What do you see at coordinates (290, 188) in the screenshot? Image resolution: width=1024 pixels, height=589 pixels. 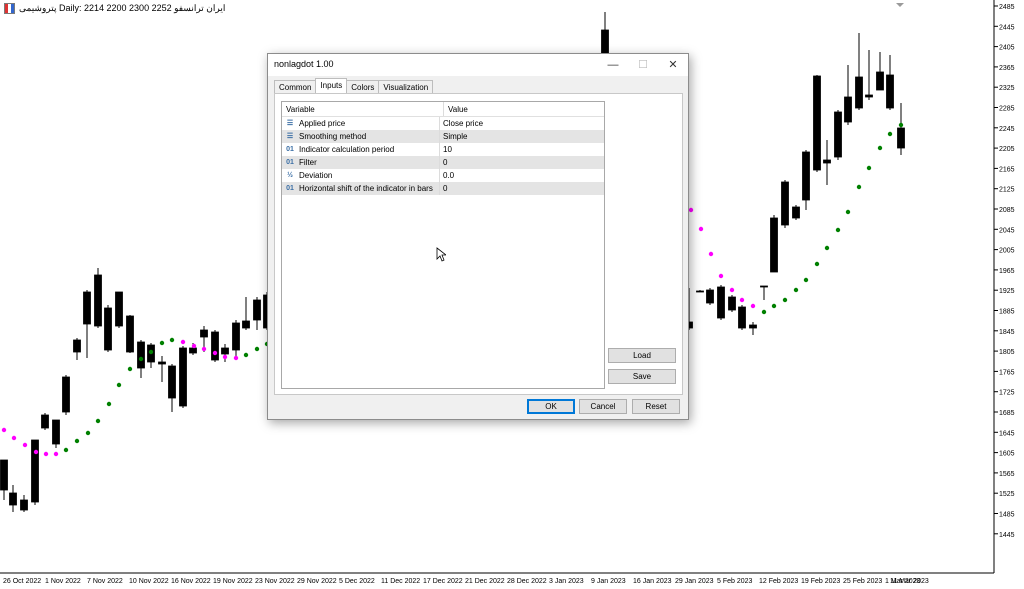 I see `param-type-icon: 01` at bounding box center [290, 188].